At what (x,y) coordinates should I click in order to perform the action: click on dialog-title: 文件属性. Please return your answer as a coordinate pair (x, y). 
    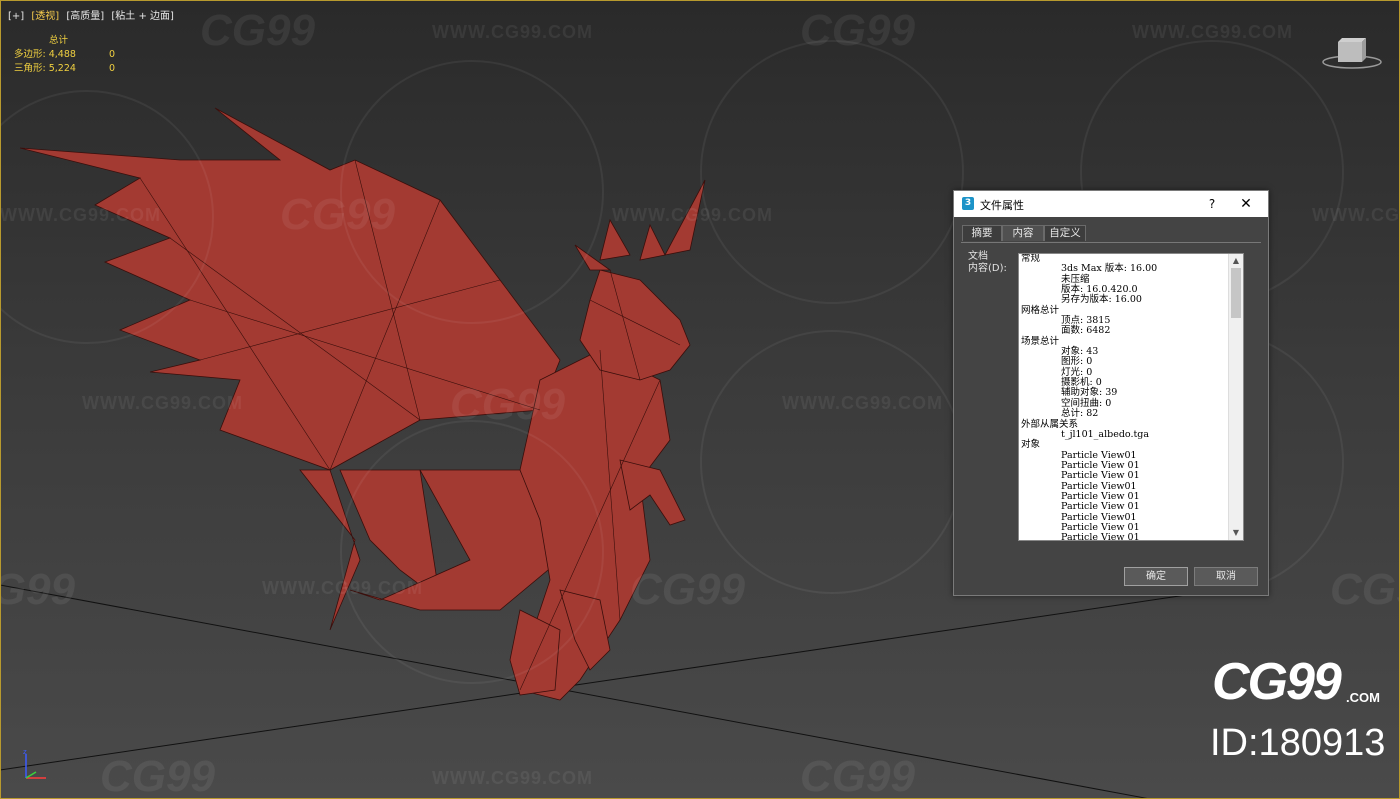
    Looking at the image, I should click on (1002, 205).